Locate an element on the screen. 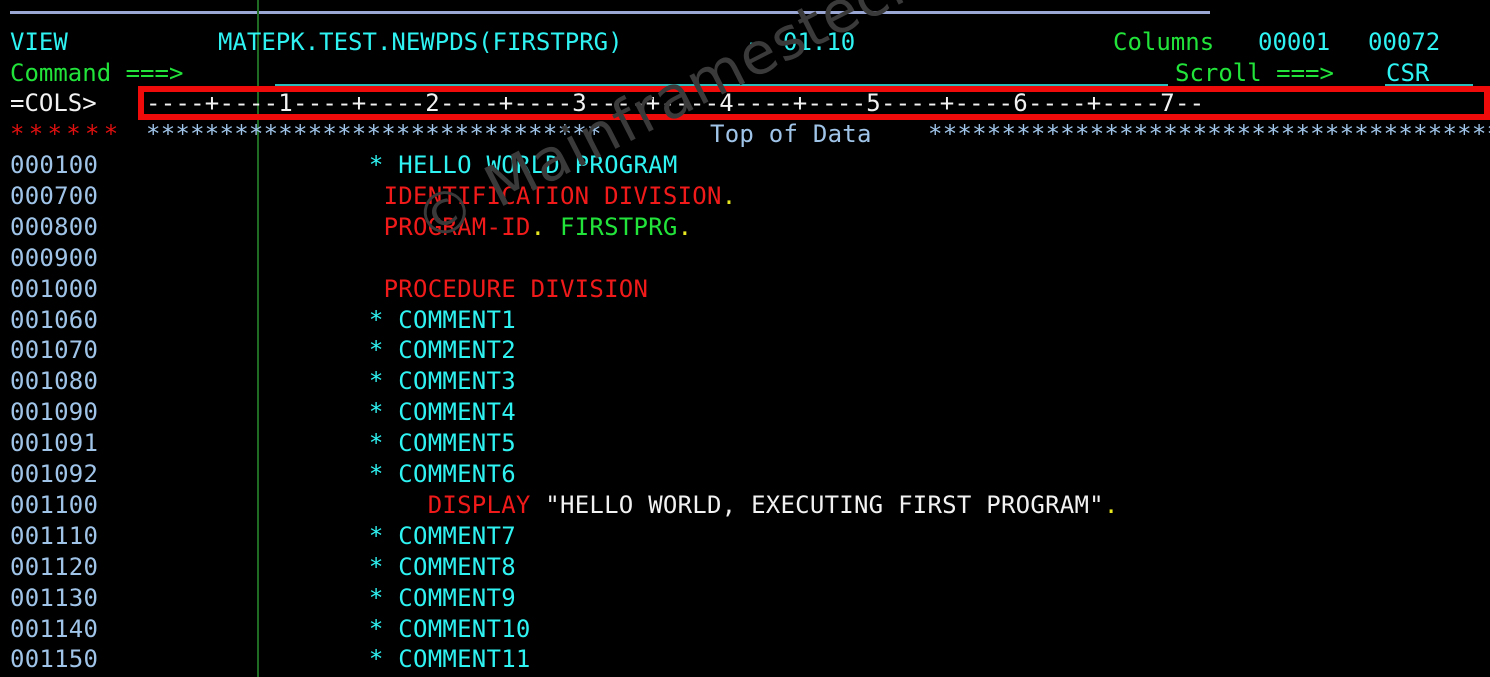 The width and height of the screenshot is (1490, 677). view-mode-label: VIEW is located at coordinates (39, 42).